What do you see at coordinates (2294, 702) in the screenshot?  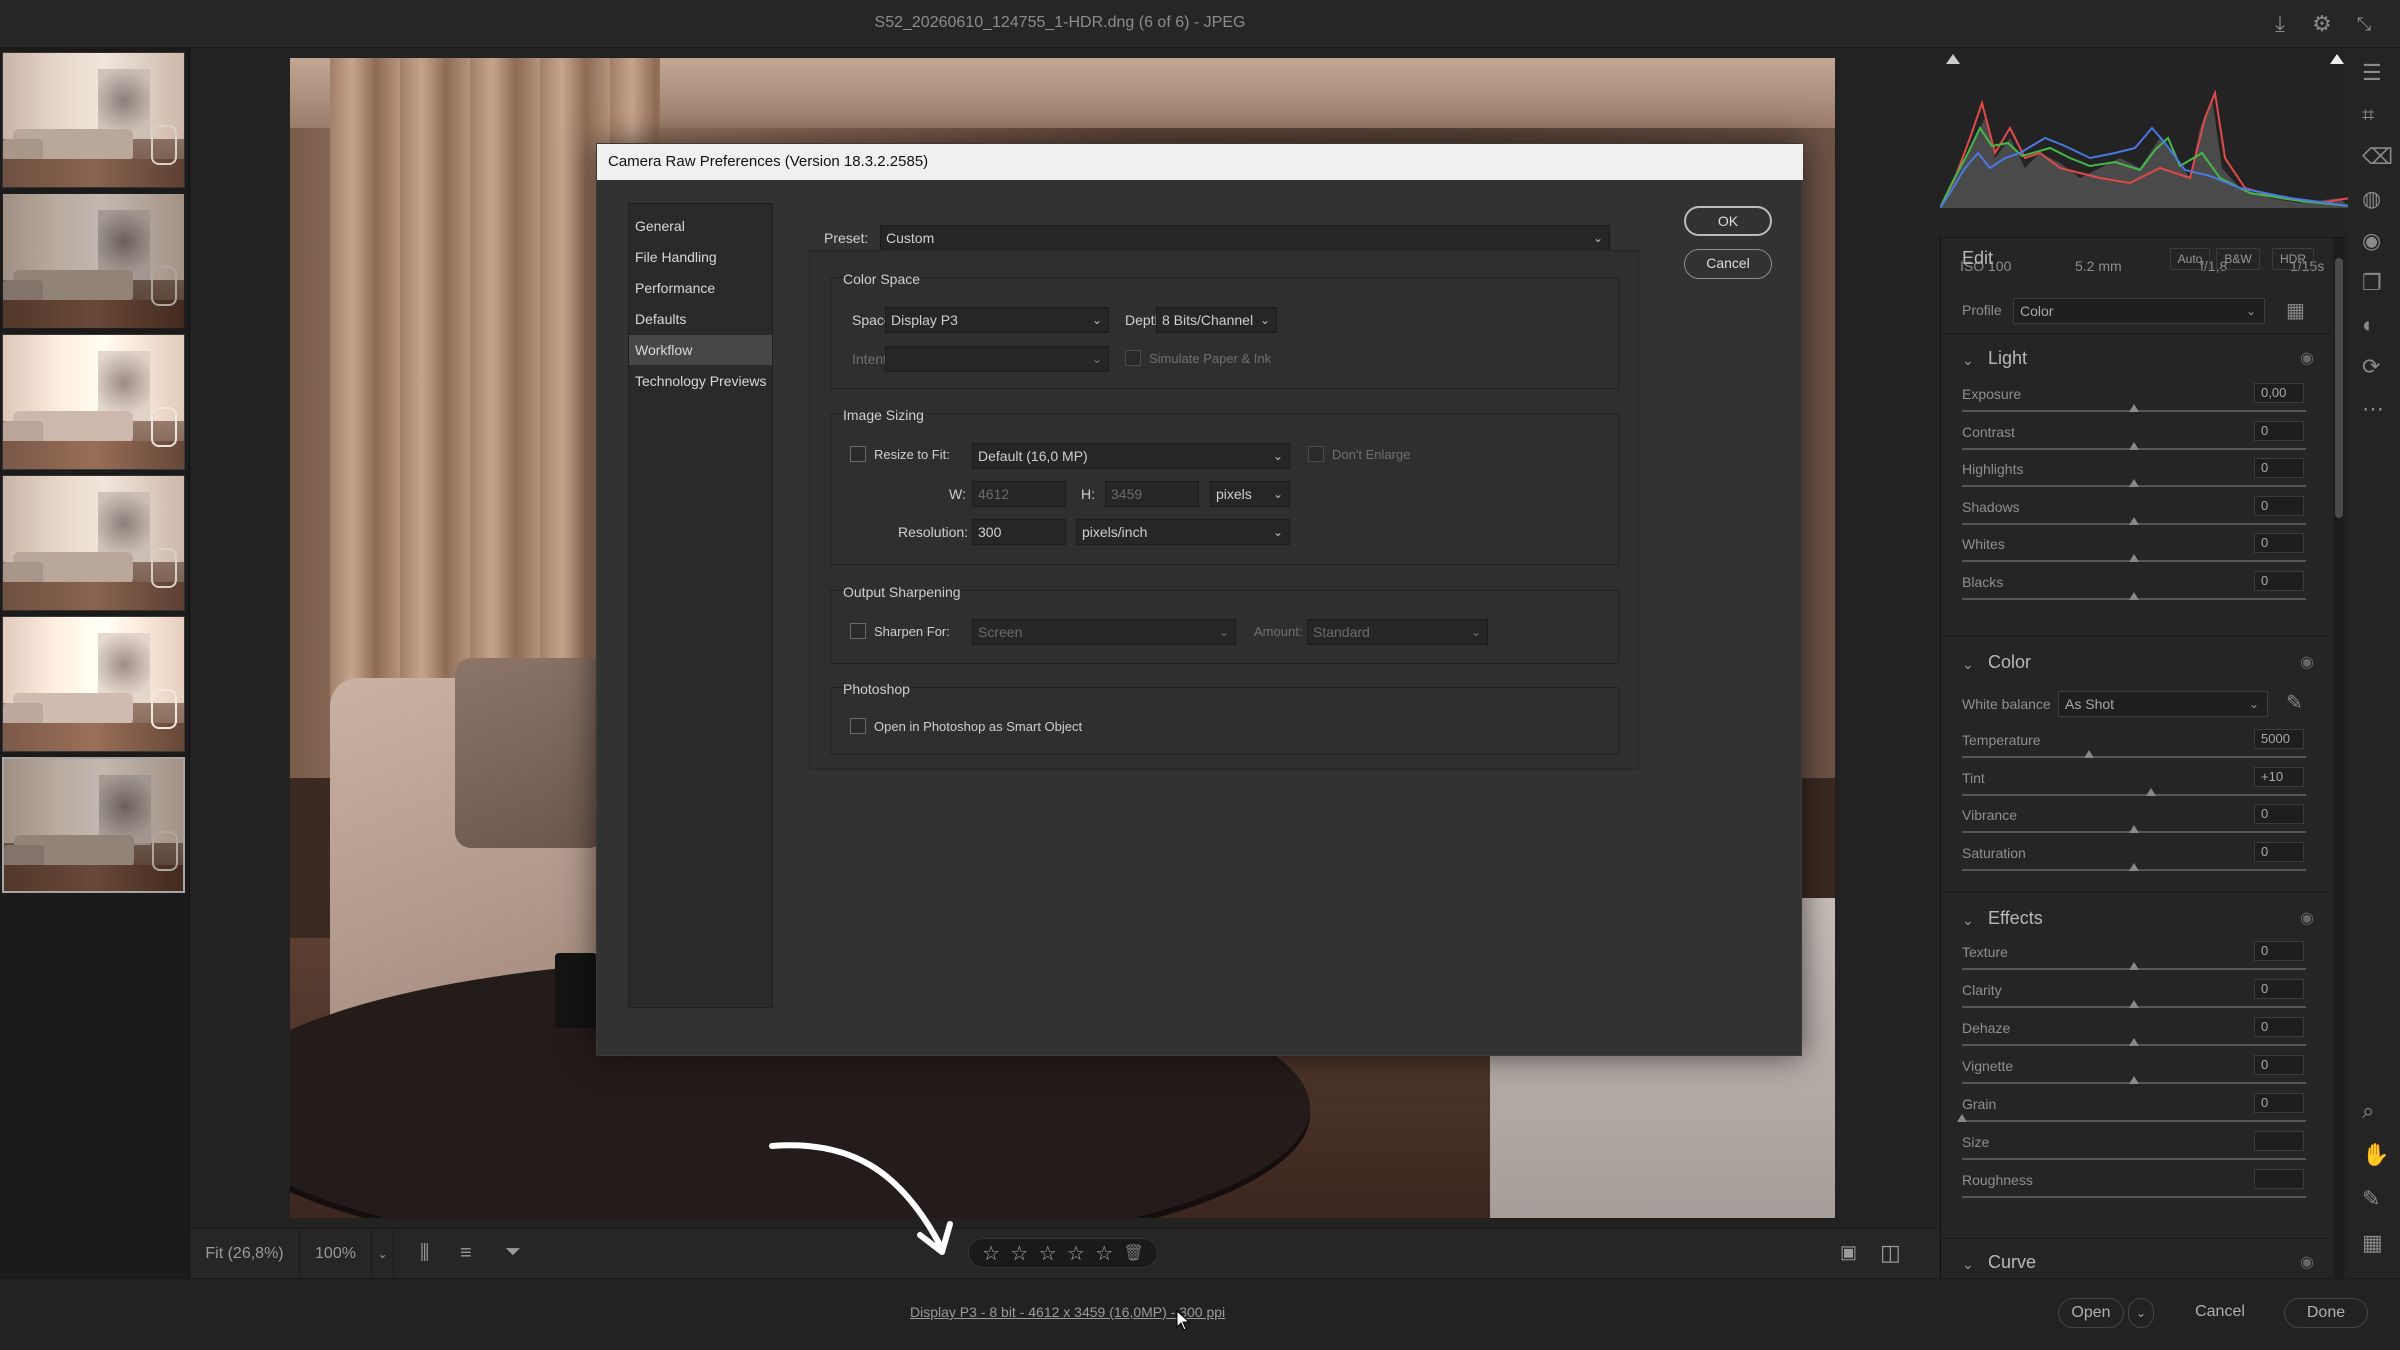 I see `eyedropper-icon: ✎` at bounding box center [2294, 702].